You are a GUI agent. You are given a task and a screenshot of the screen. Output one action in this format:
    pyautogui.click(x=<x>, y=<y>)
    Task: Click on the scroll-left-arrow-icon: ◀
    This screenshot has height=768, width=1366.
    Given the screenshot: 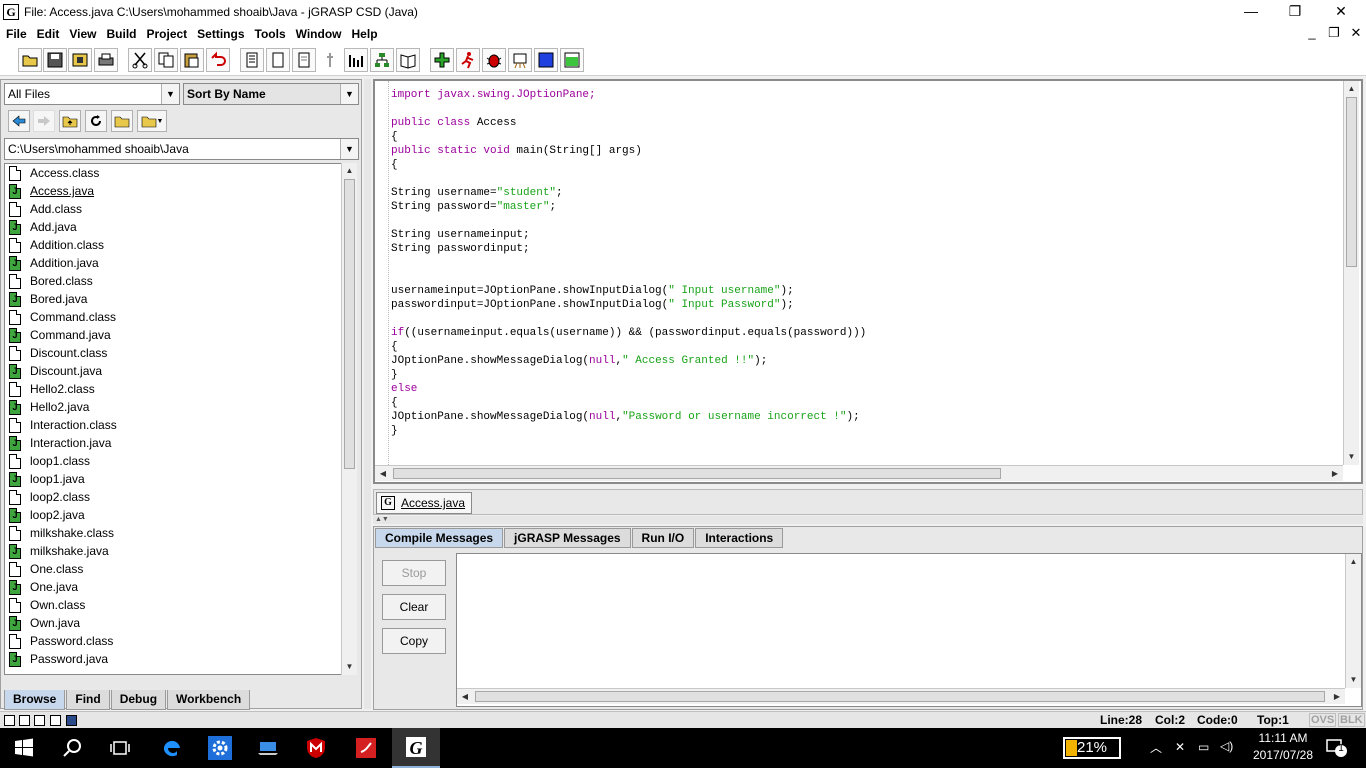 What is the action you would take?
    pyautogui.click(x=465, y=696)
    